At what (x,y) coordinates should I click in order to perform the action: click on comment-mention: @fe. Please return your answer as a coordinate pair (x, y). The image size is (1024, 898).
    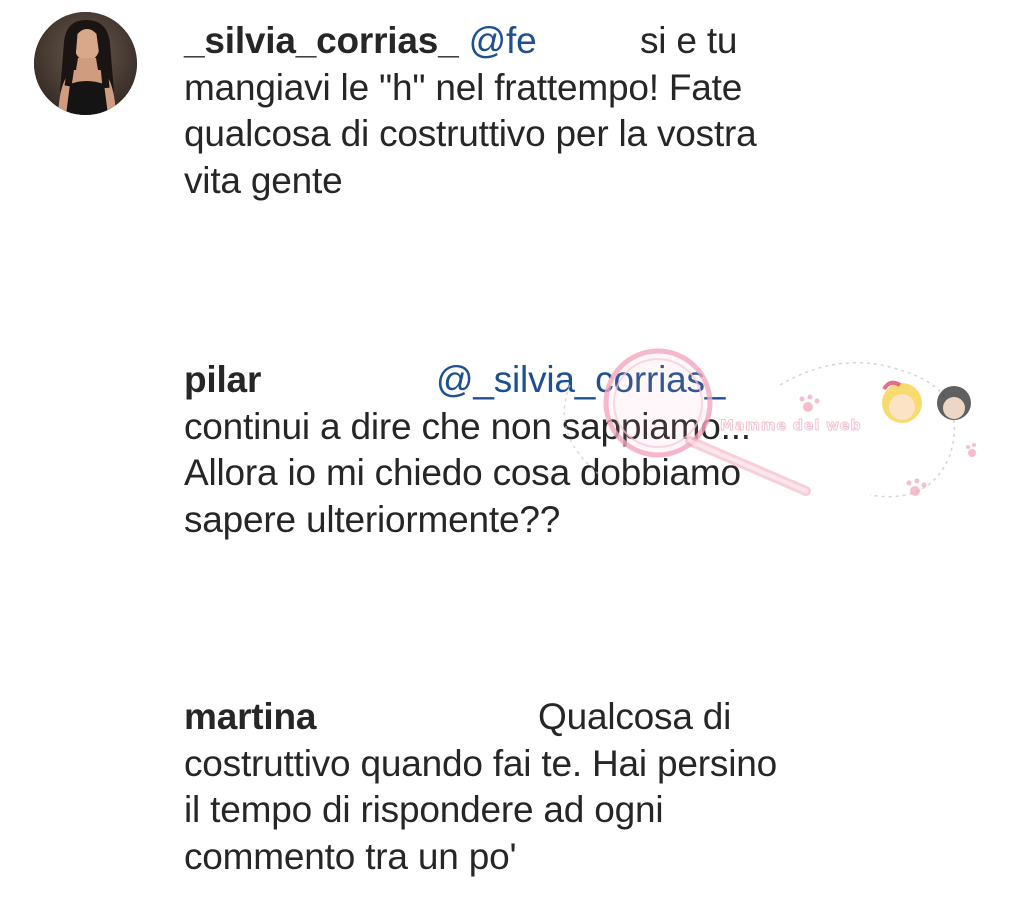
    Looking at the image, I should click on (503, 40).